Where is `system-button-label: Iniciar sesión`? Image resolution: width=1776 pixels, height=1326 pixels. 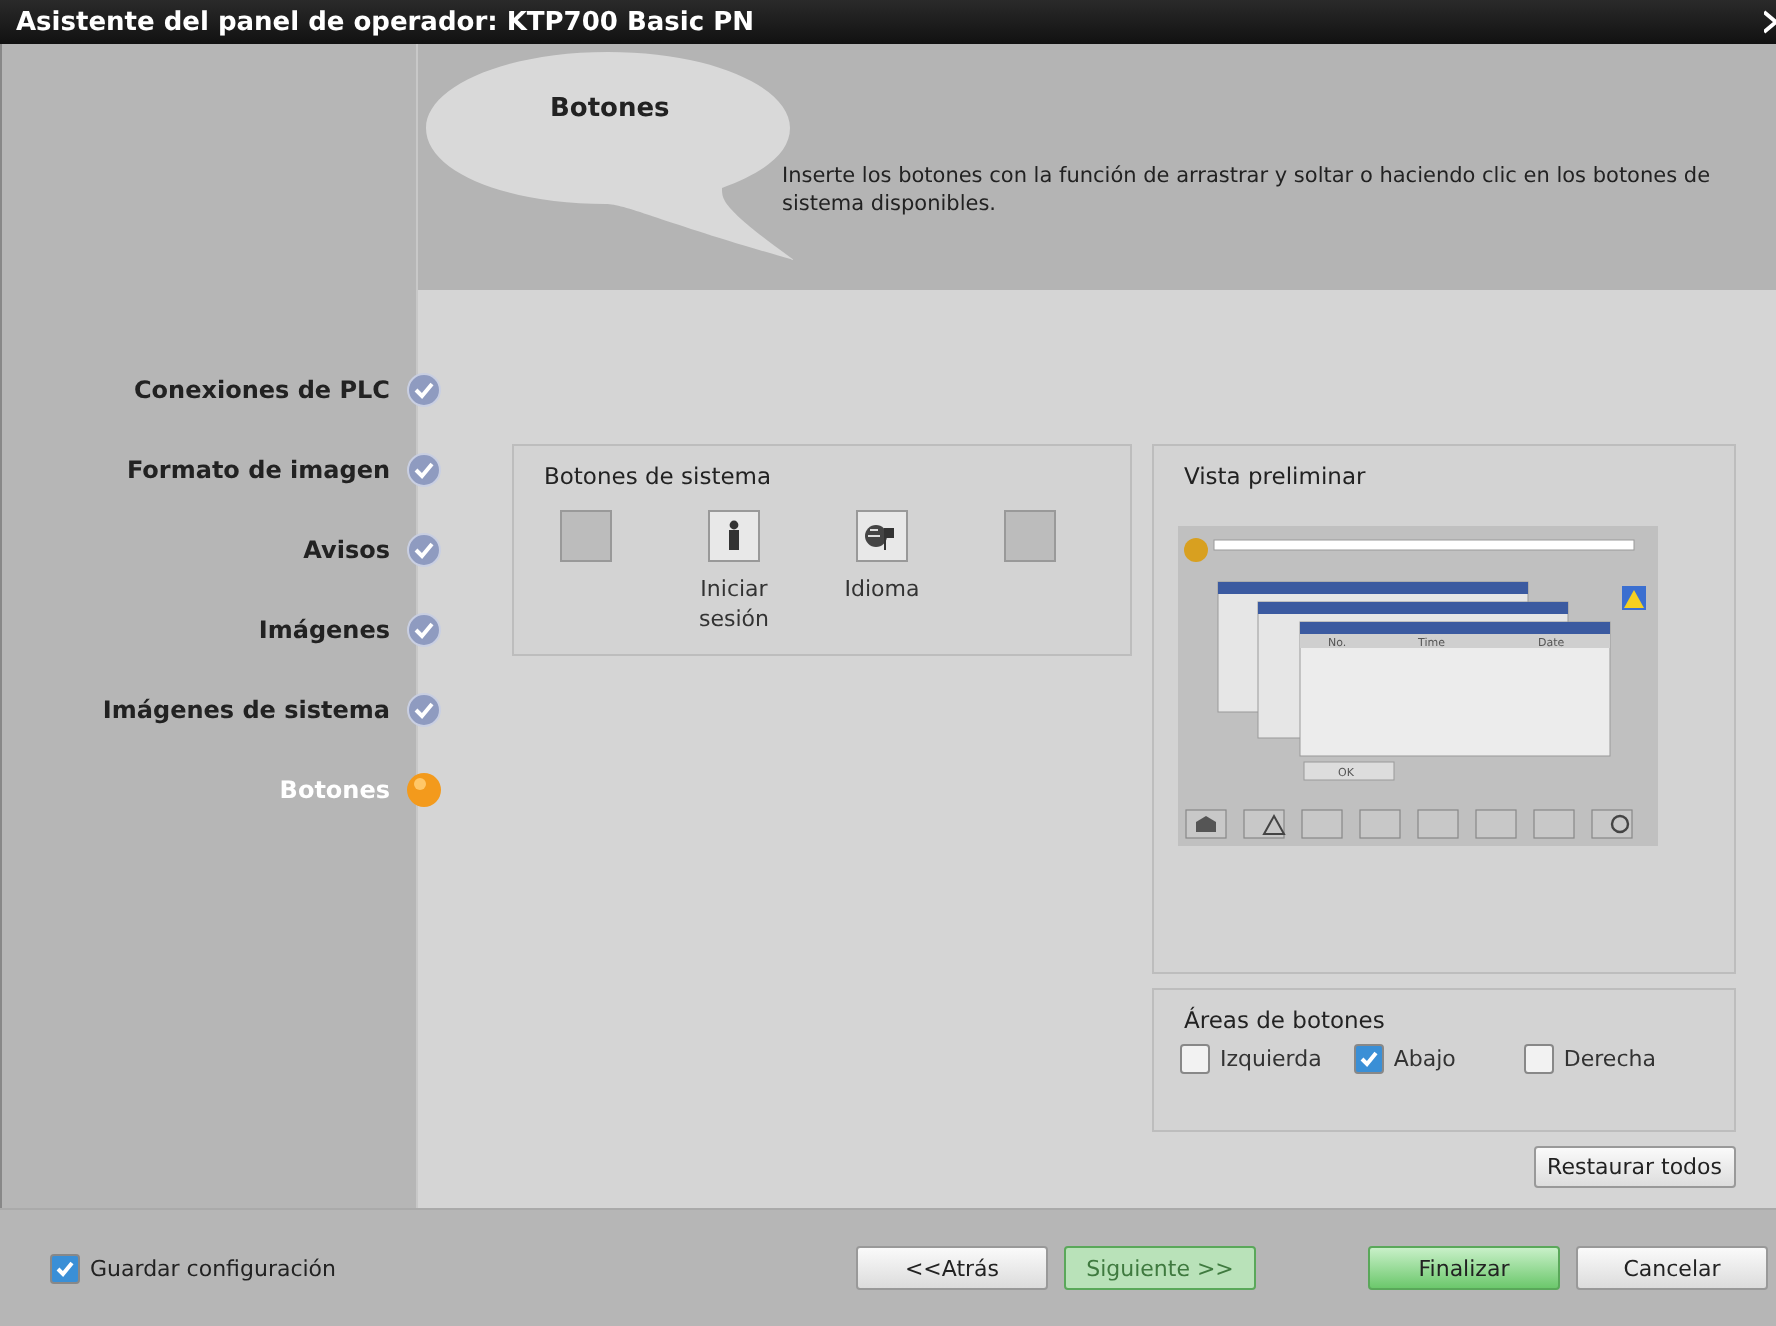 system-button-label: Iniciar sesión is located at coordinates (734, 604).